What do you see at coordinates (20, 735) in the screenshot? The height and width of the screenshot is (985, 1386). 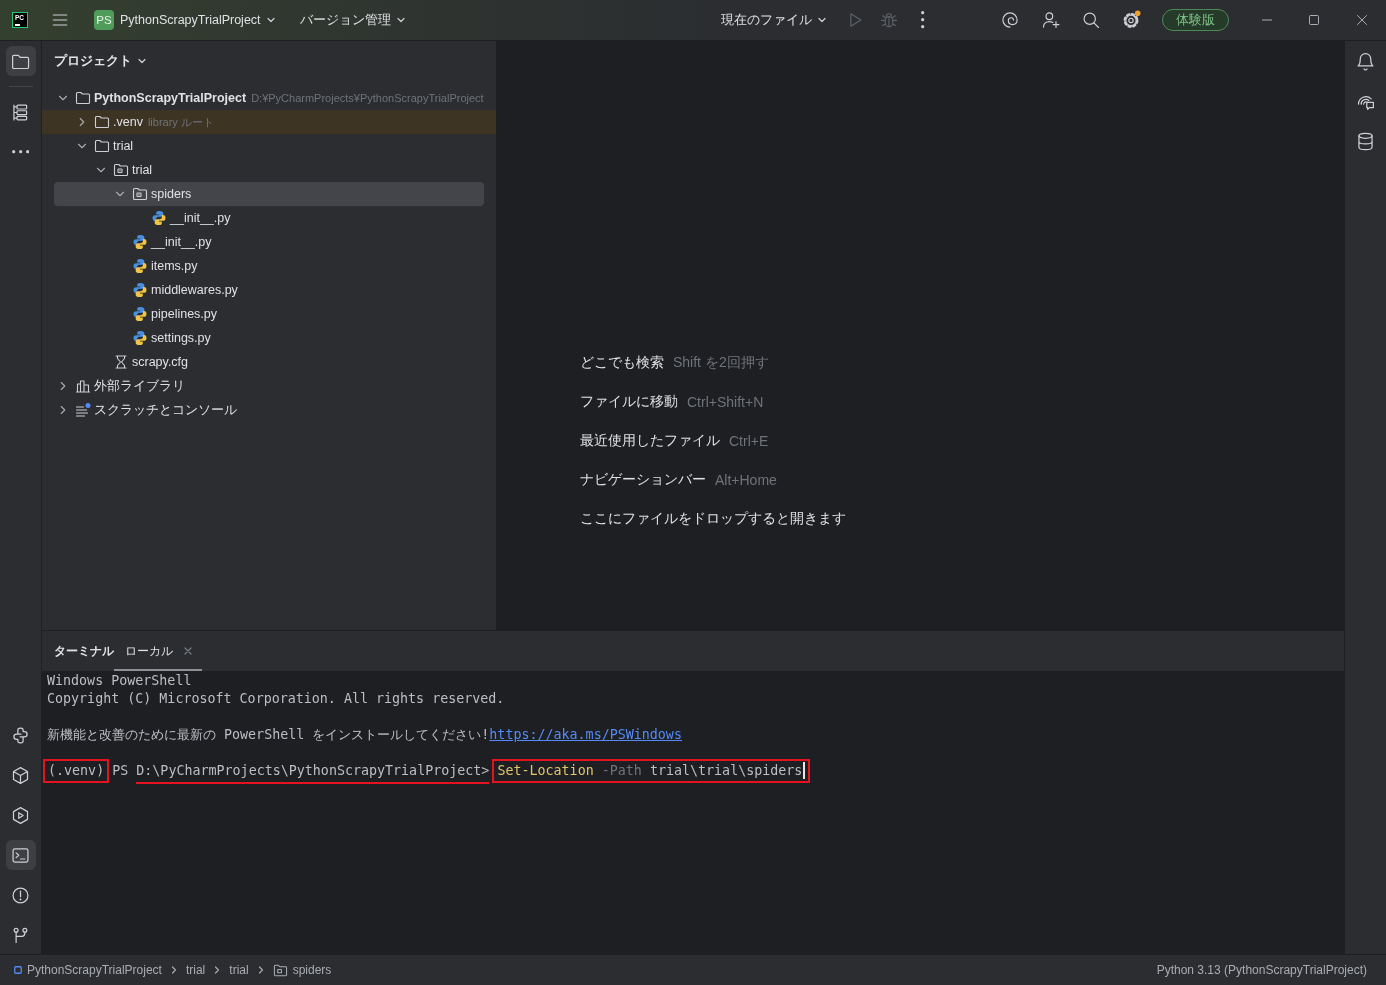 I see `python-logo-icon` at bounding box center [20, 735].